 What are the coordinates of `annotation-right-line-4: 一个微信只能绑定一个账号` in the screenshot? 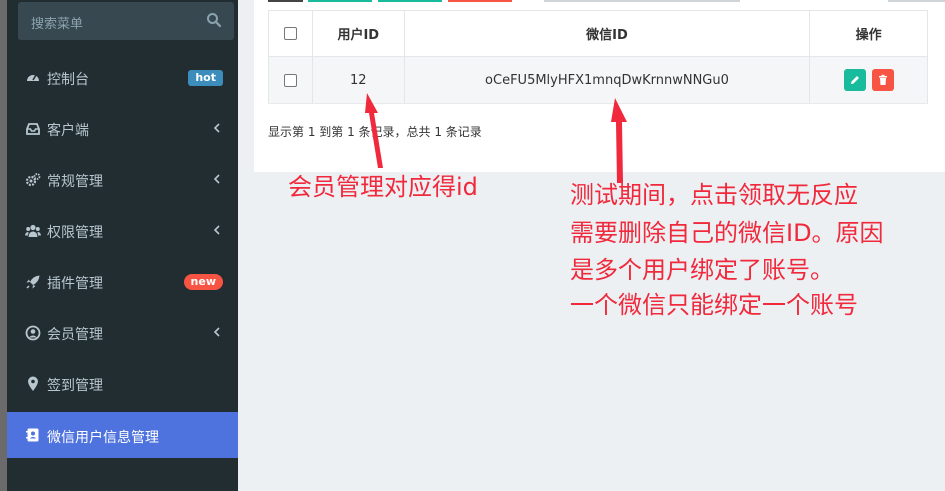 It's located at (714, 305).